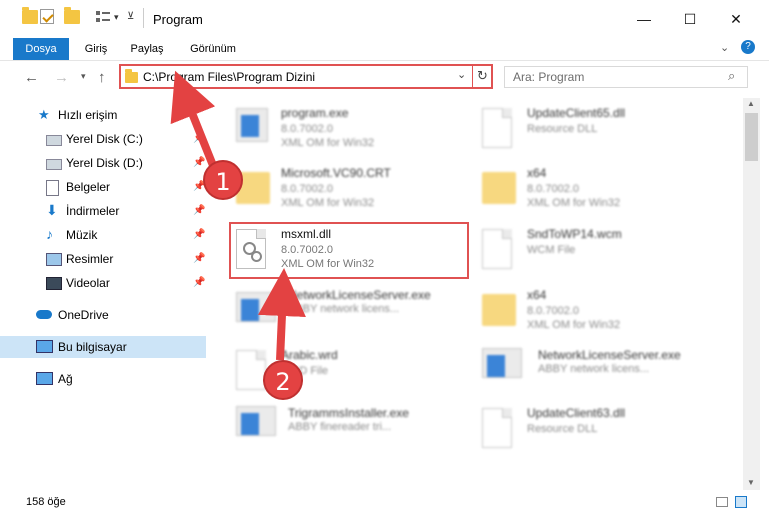 This screenshot has width=769, height=532. I want to click on step-1-badge: 1, so click(223, 180).